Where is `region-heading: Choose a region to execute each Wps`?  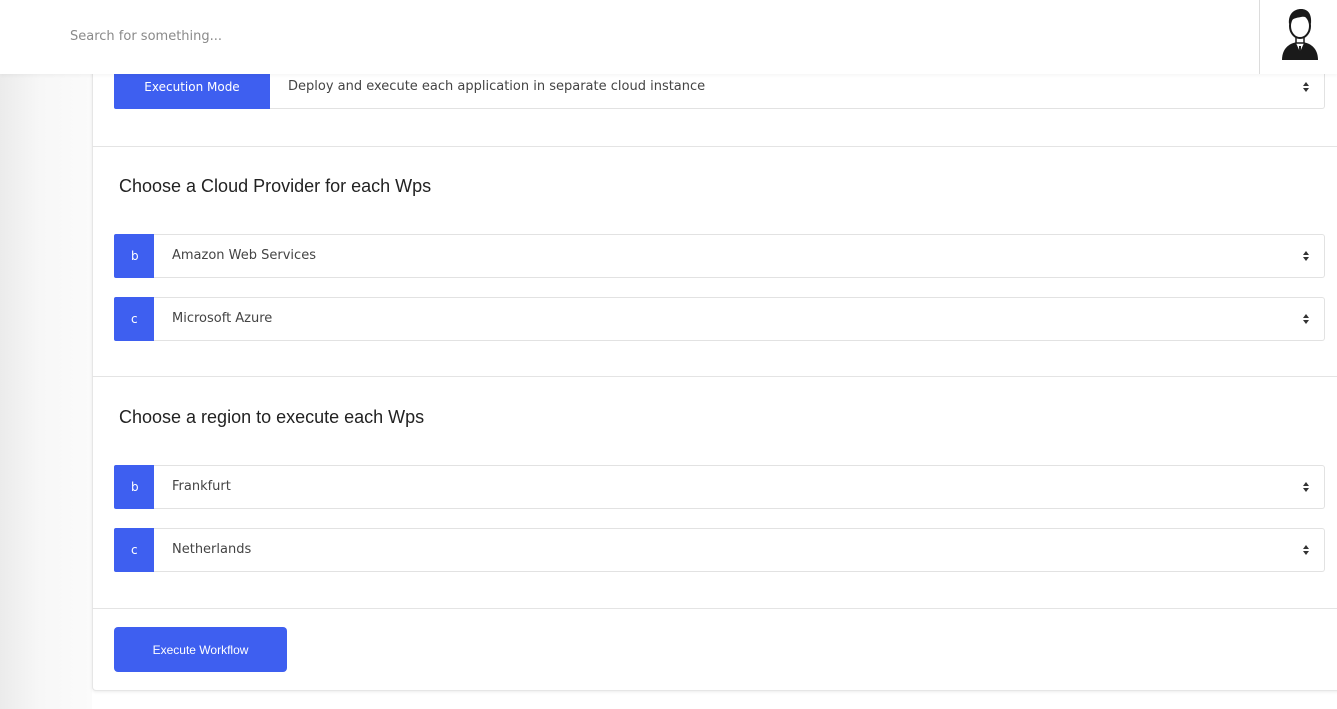 region-heading: Choose a region to execute each Wps is located at coordinates (272, 417).